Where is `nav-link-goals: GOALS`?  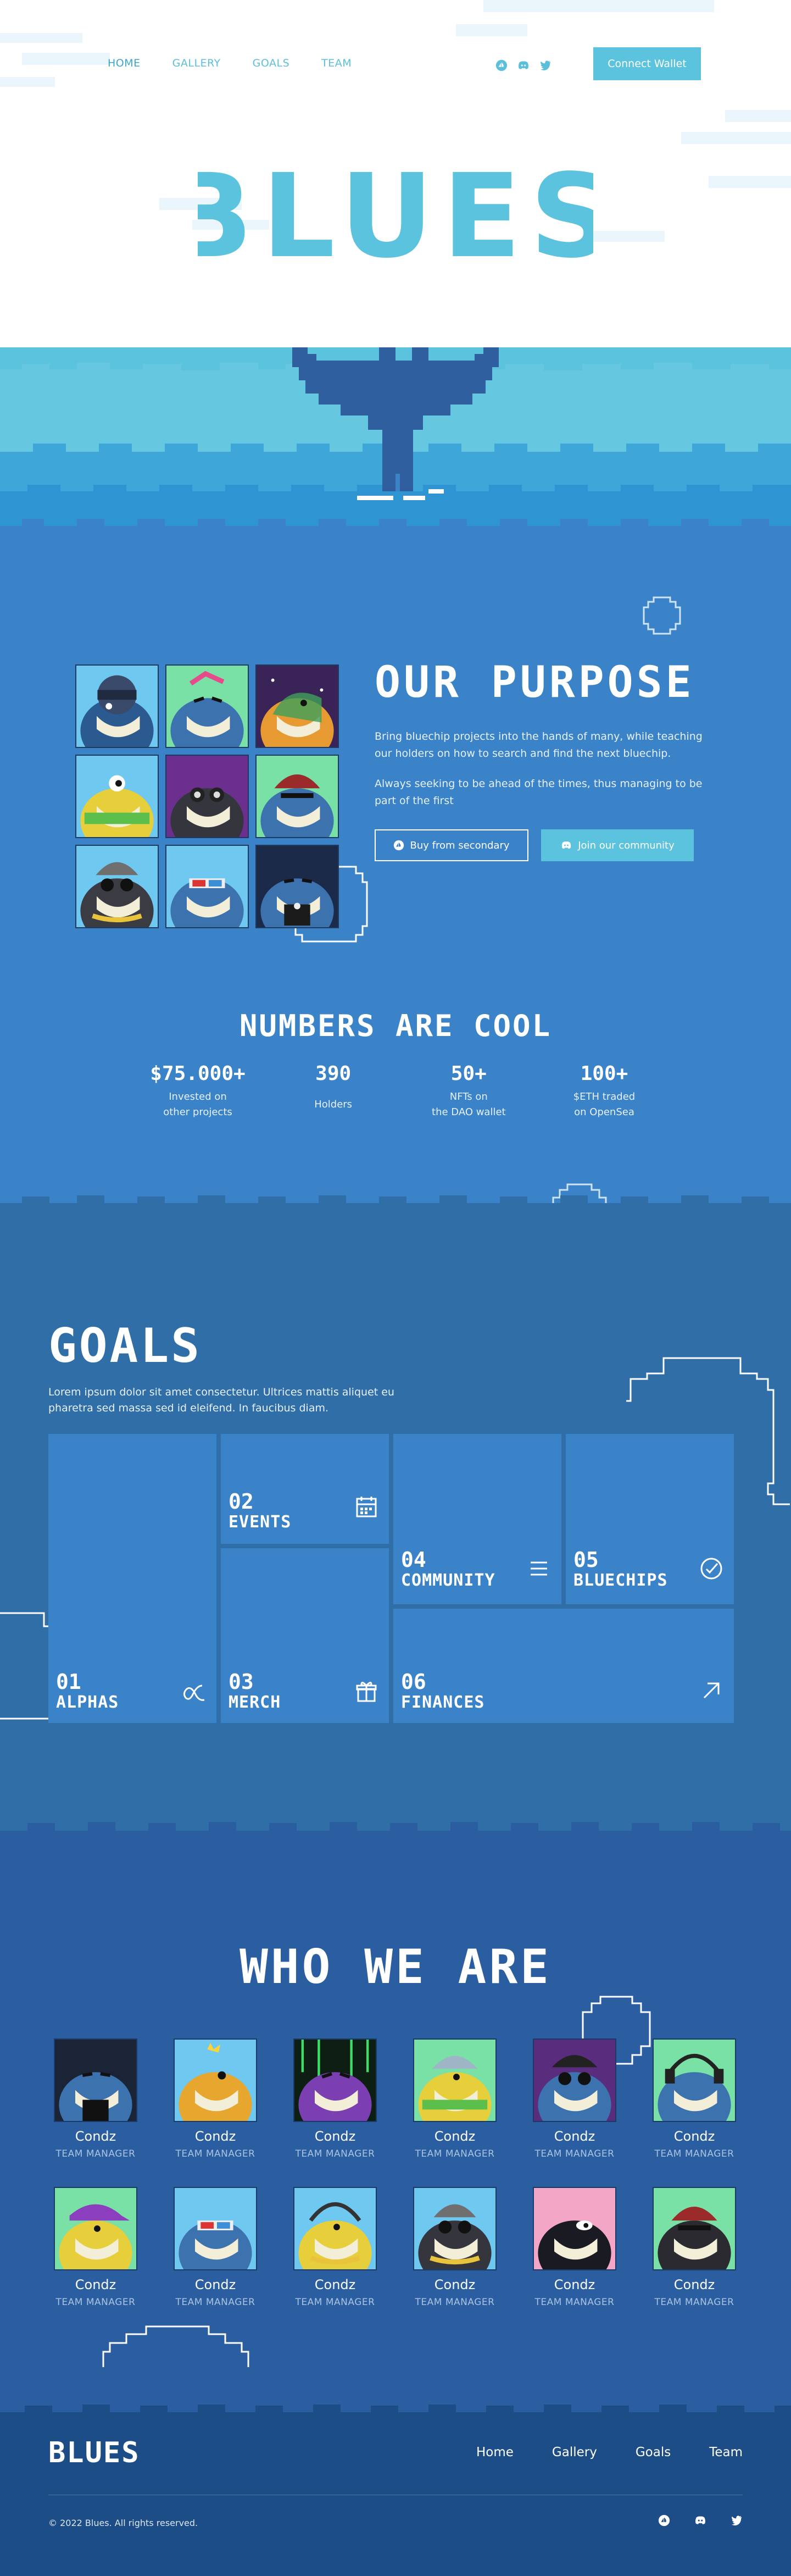
nav-link-goals: GOALS is located at coordinates (272, 63).